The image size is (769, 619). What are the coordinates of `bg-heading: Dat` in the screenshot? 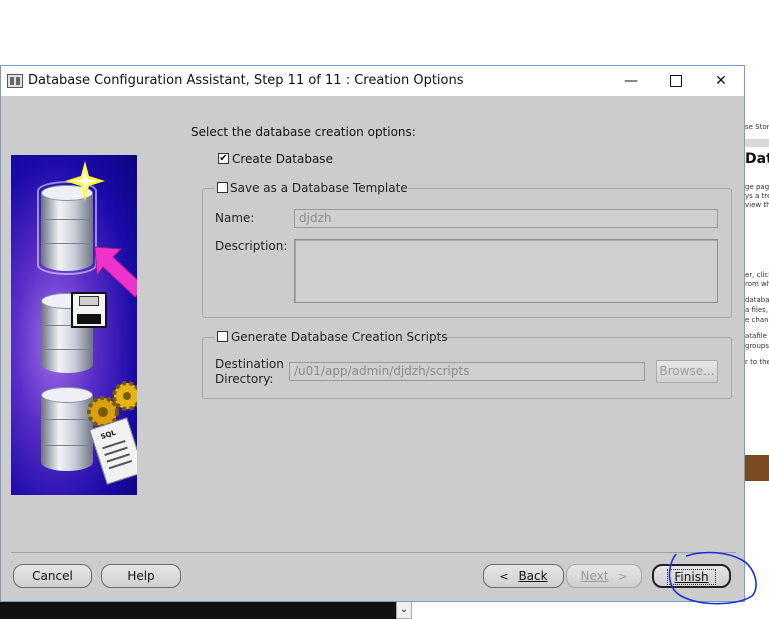 It's located at (757, 159).